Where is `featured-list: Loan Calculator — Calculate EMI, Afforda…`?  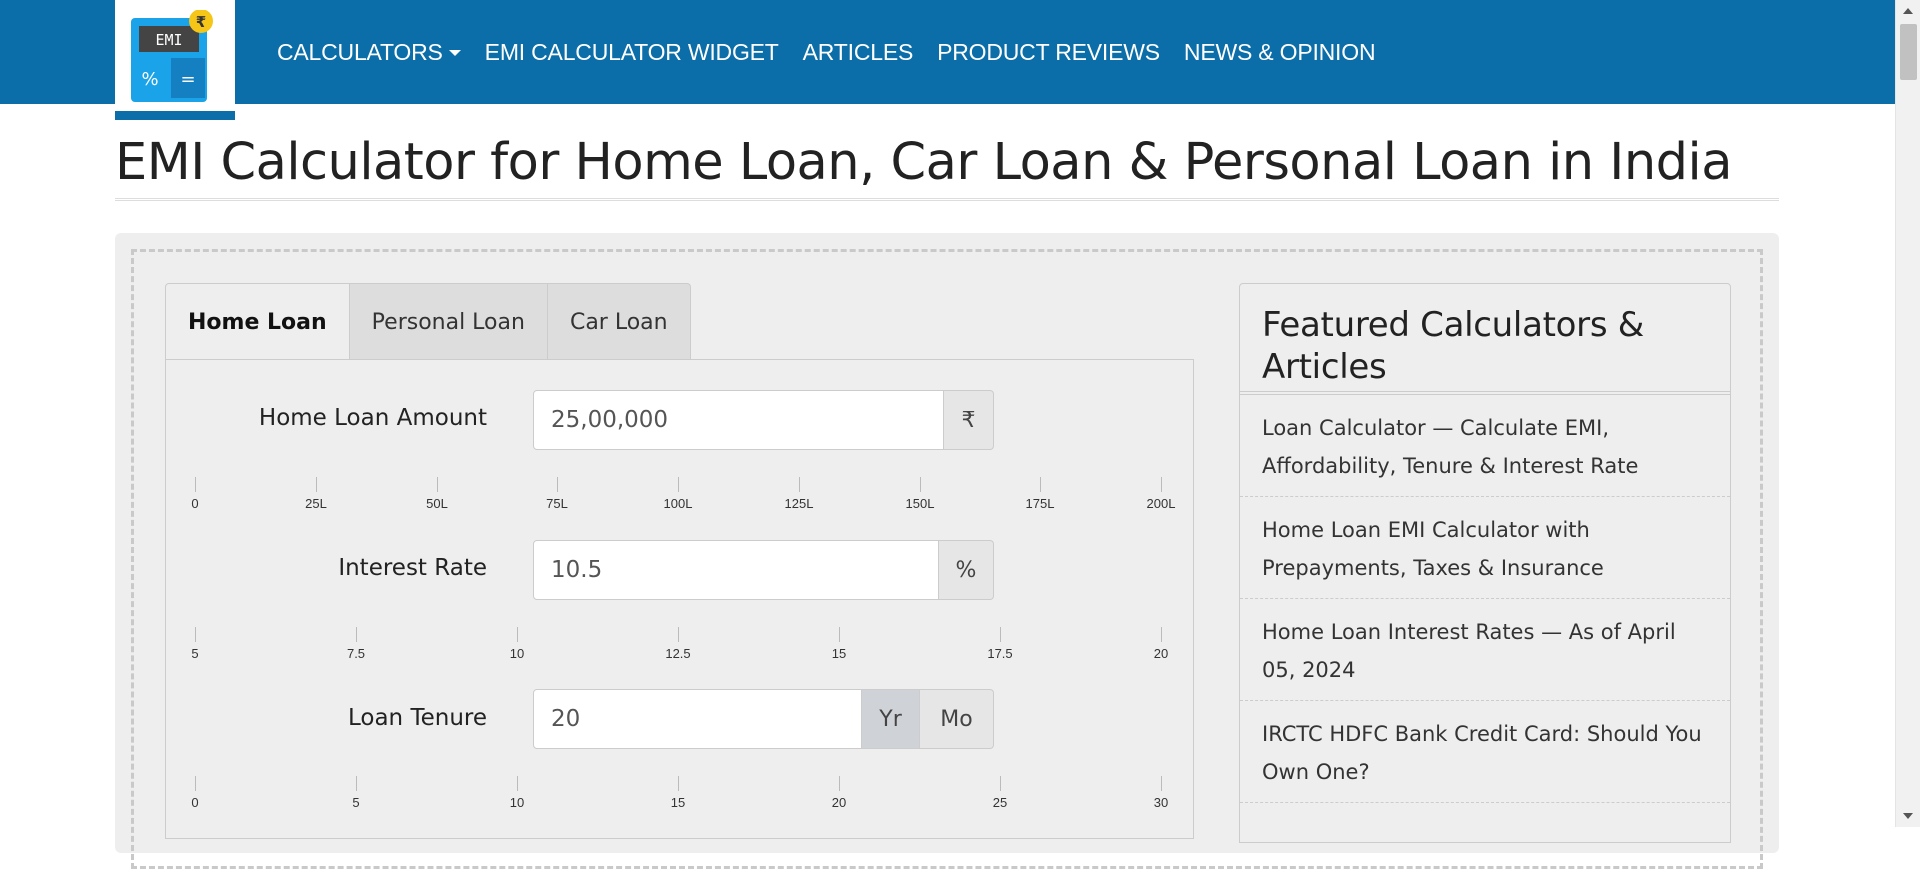 featured-list: Loan Calculator — Calculate EMI, Afforda… is located at coordinates (1485, 599).